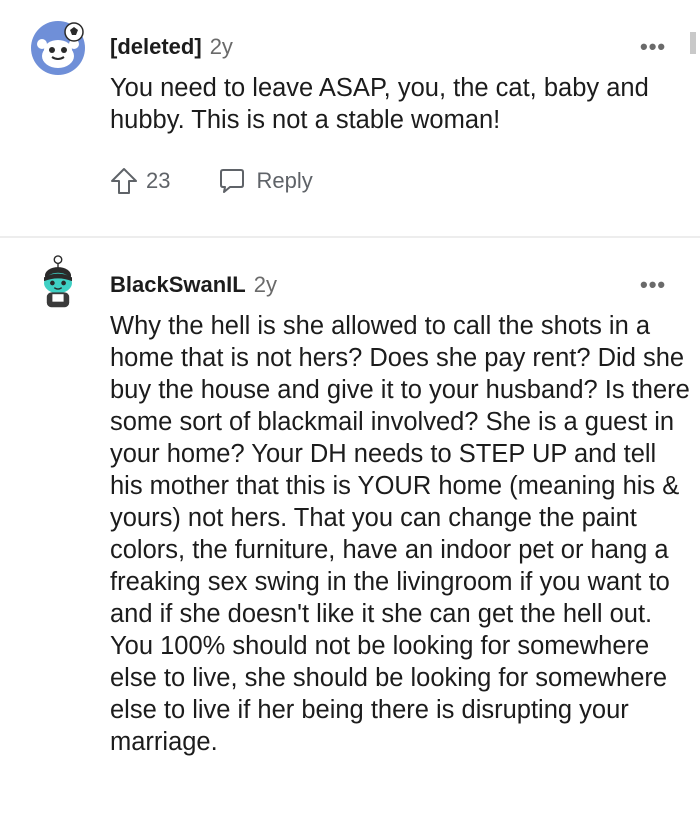 The height and width of the screenshot is (834, 700). What do you see at coordinates (124, 181) in the screenshot?
I see `upvote-arrow-icon` at bounding box center [124, 181].